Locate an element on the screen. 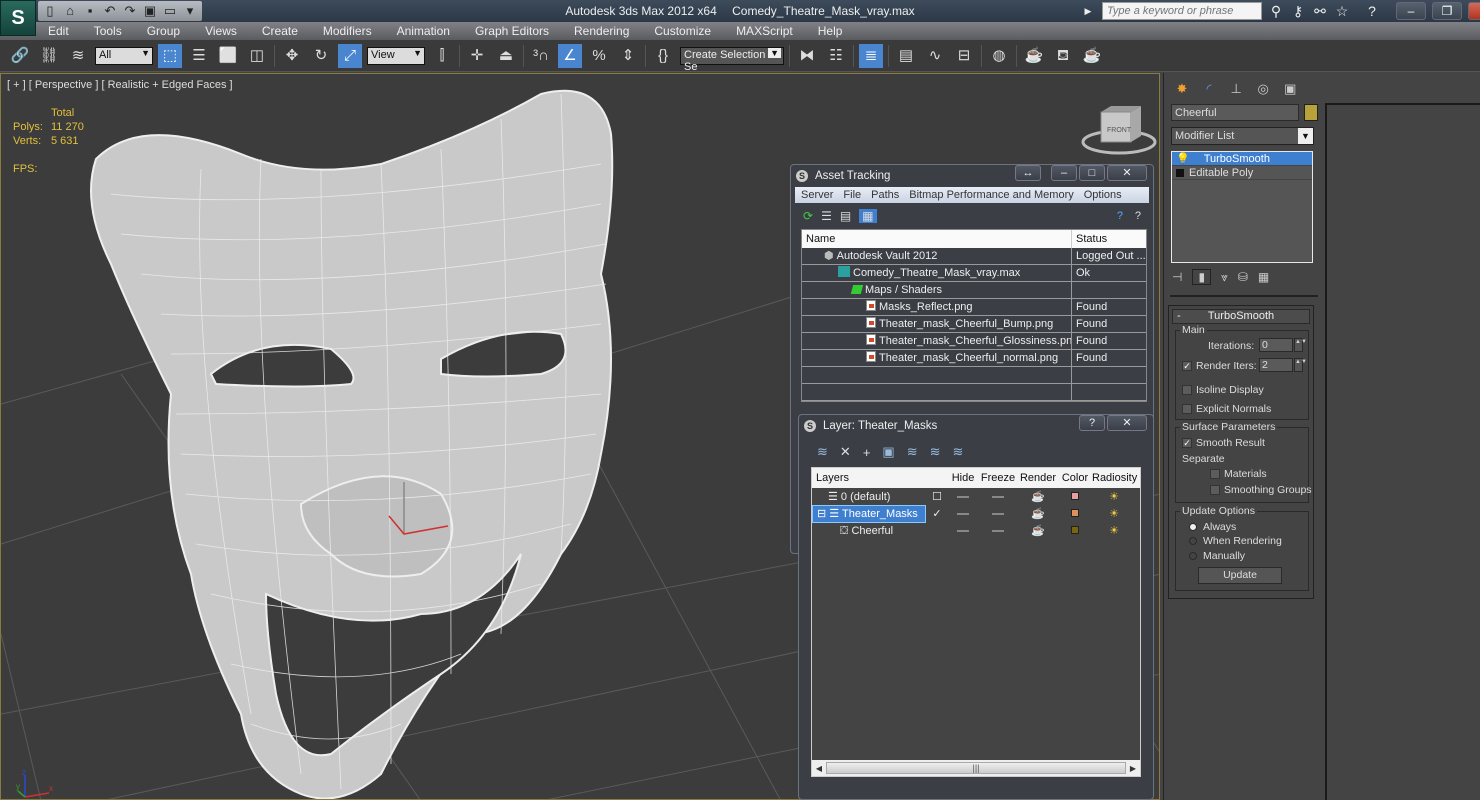 Image resolution: width=1480 pixels, height=800 pixels. select-manipulate-icon: ✛ is located at coordinates (477, 56).